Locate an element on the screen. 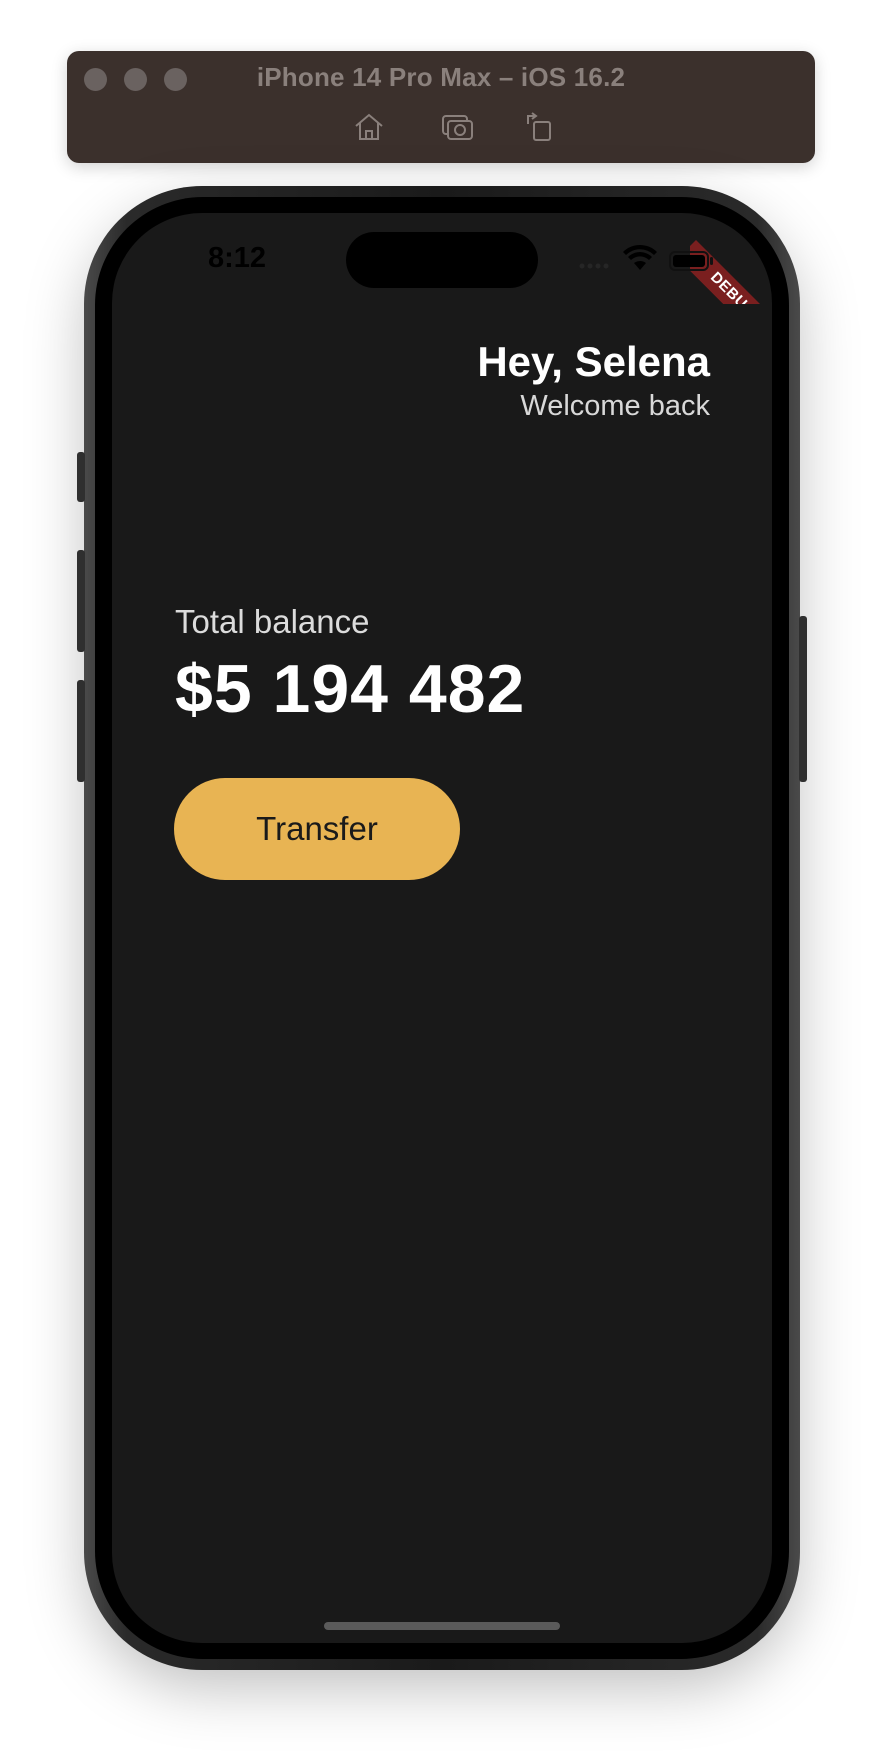 This screenshot has width=884, height=1758. dynamic-island is located at coordinates (442, 260).